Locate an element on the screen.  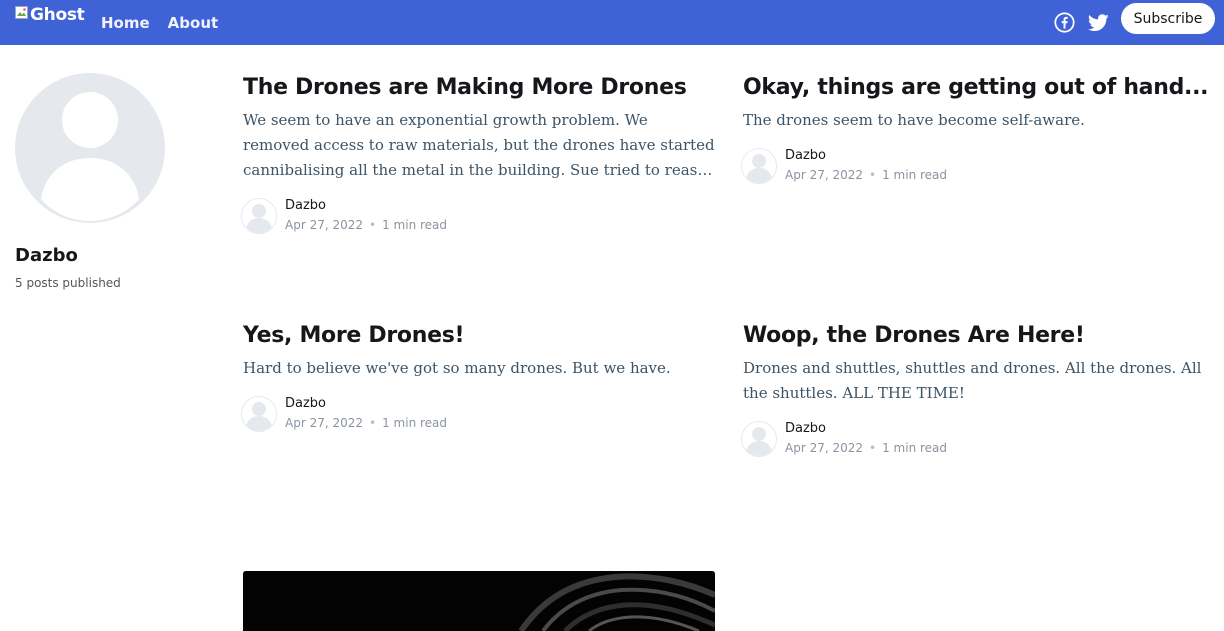
twitter-link is located at coordinates (1098, 22).